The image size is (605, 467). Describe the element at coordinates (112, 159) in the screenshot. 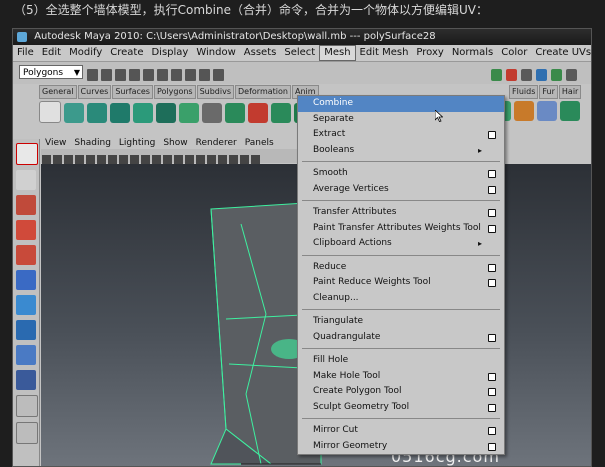

I see `resolution-gate-icon` at that location.